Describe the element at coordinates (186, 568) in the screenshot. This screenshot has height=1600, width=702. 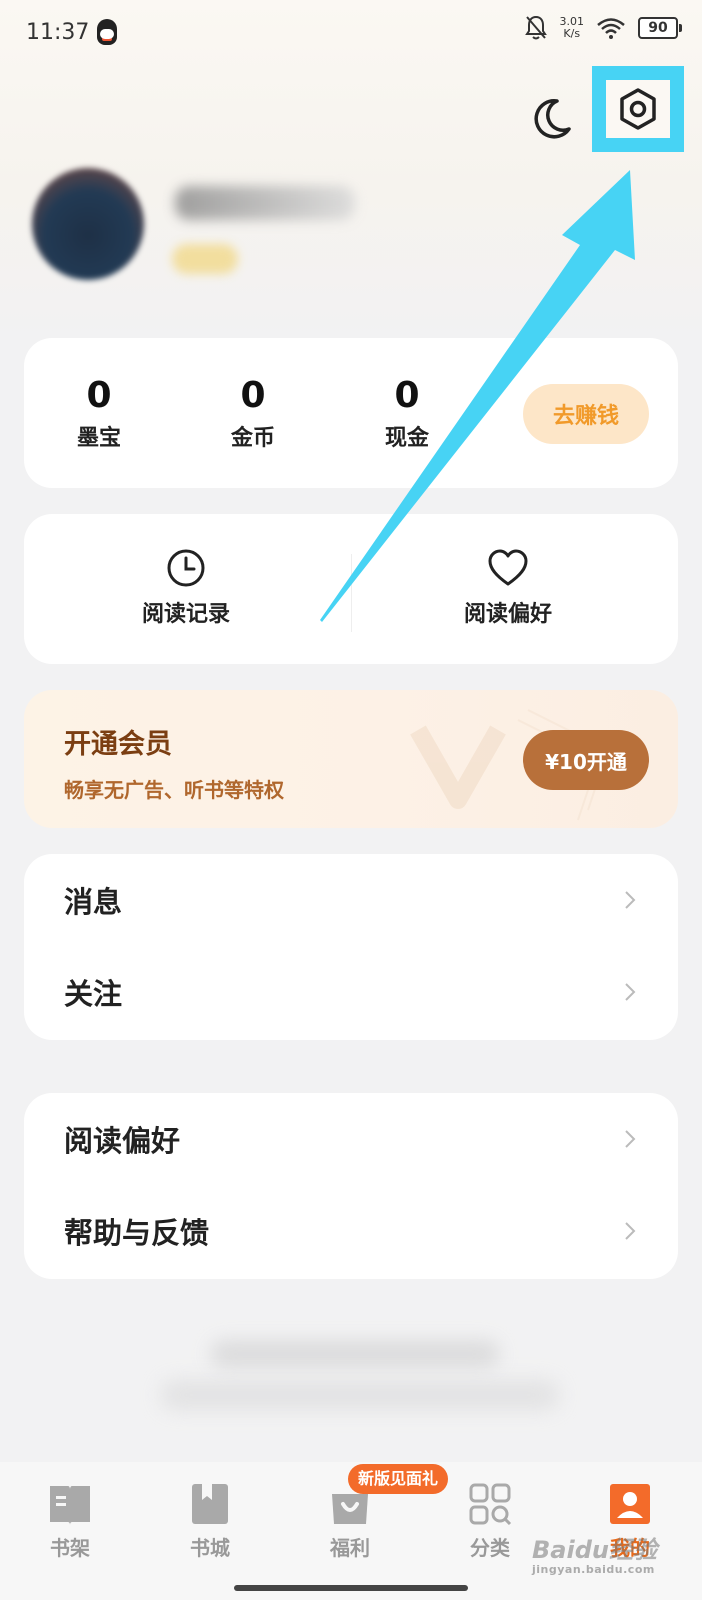
I see `clock-icon` at that location.